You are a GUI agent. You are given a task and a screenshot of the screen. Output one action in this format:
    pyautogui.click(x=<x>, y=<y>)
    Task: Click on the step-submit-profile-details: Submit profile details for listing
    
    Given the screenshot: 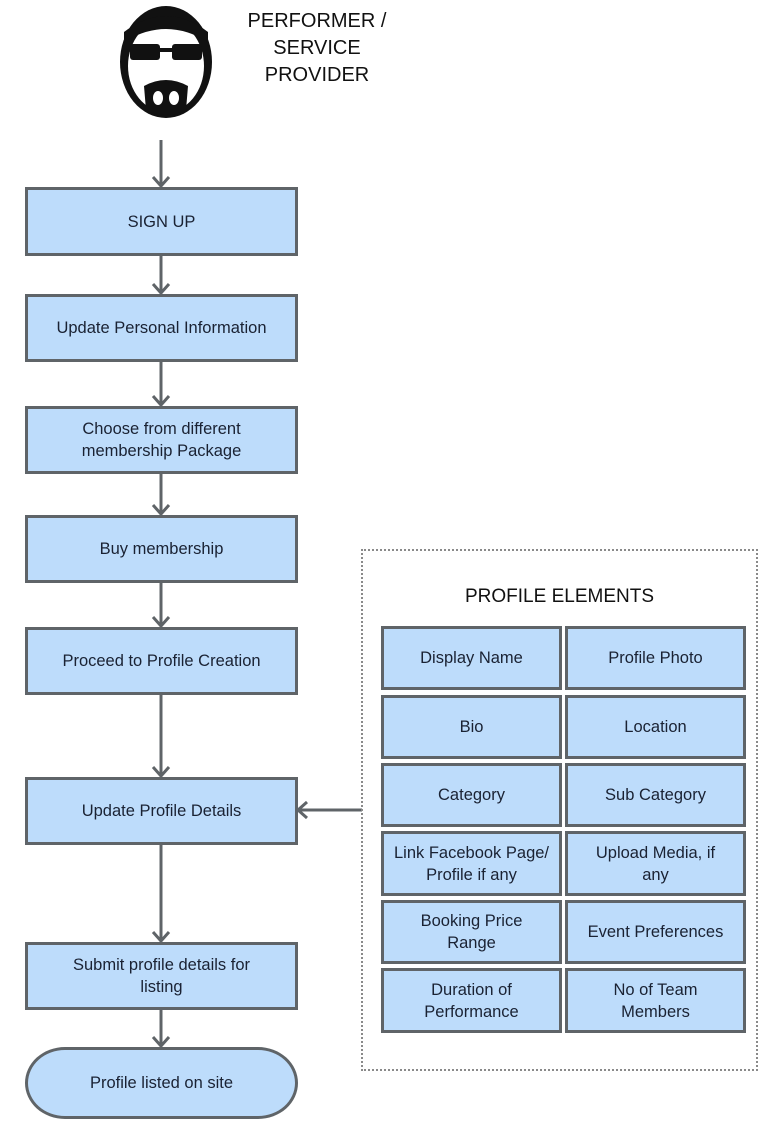 What is the action you would take?
    pyautogui.click(x=161, y=976)
    